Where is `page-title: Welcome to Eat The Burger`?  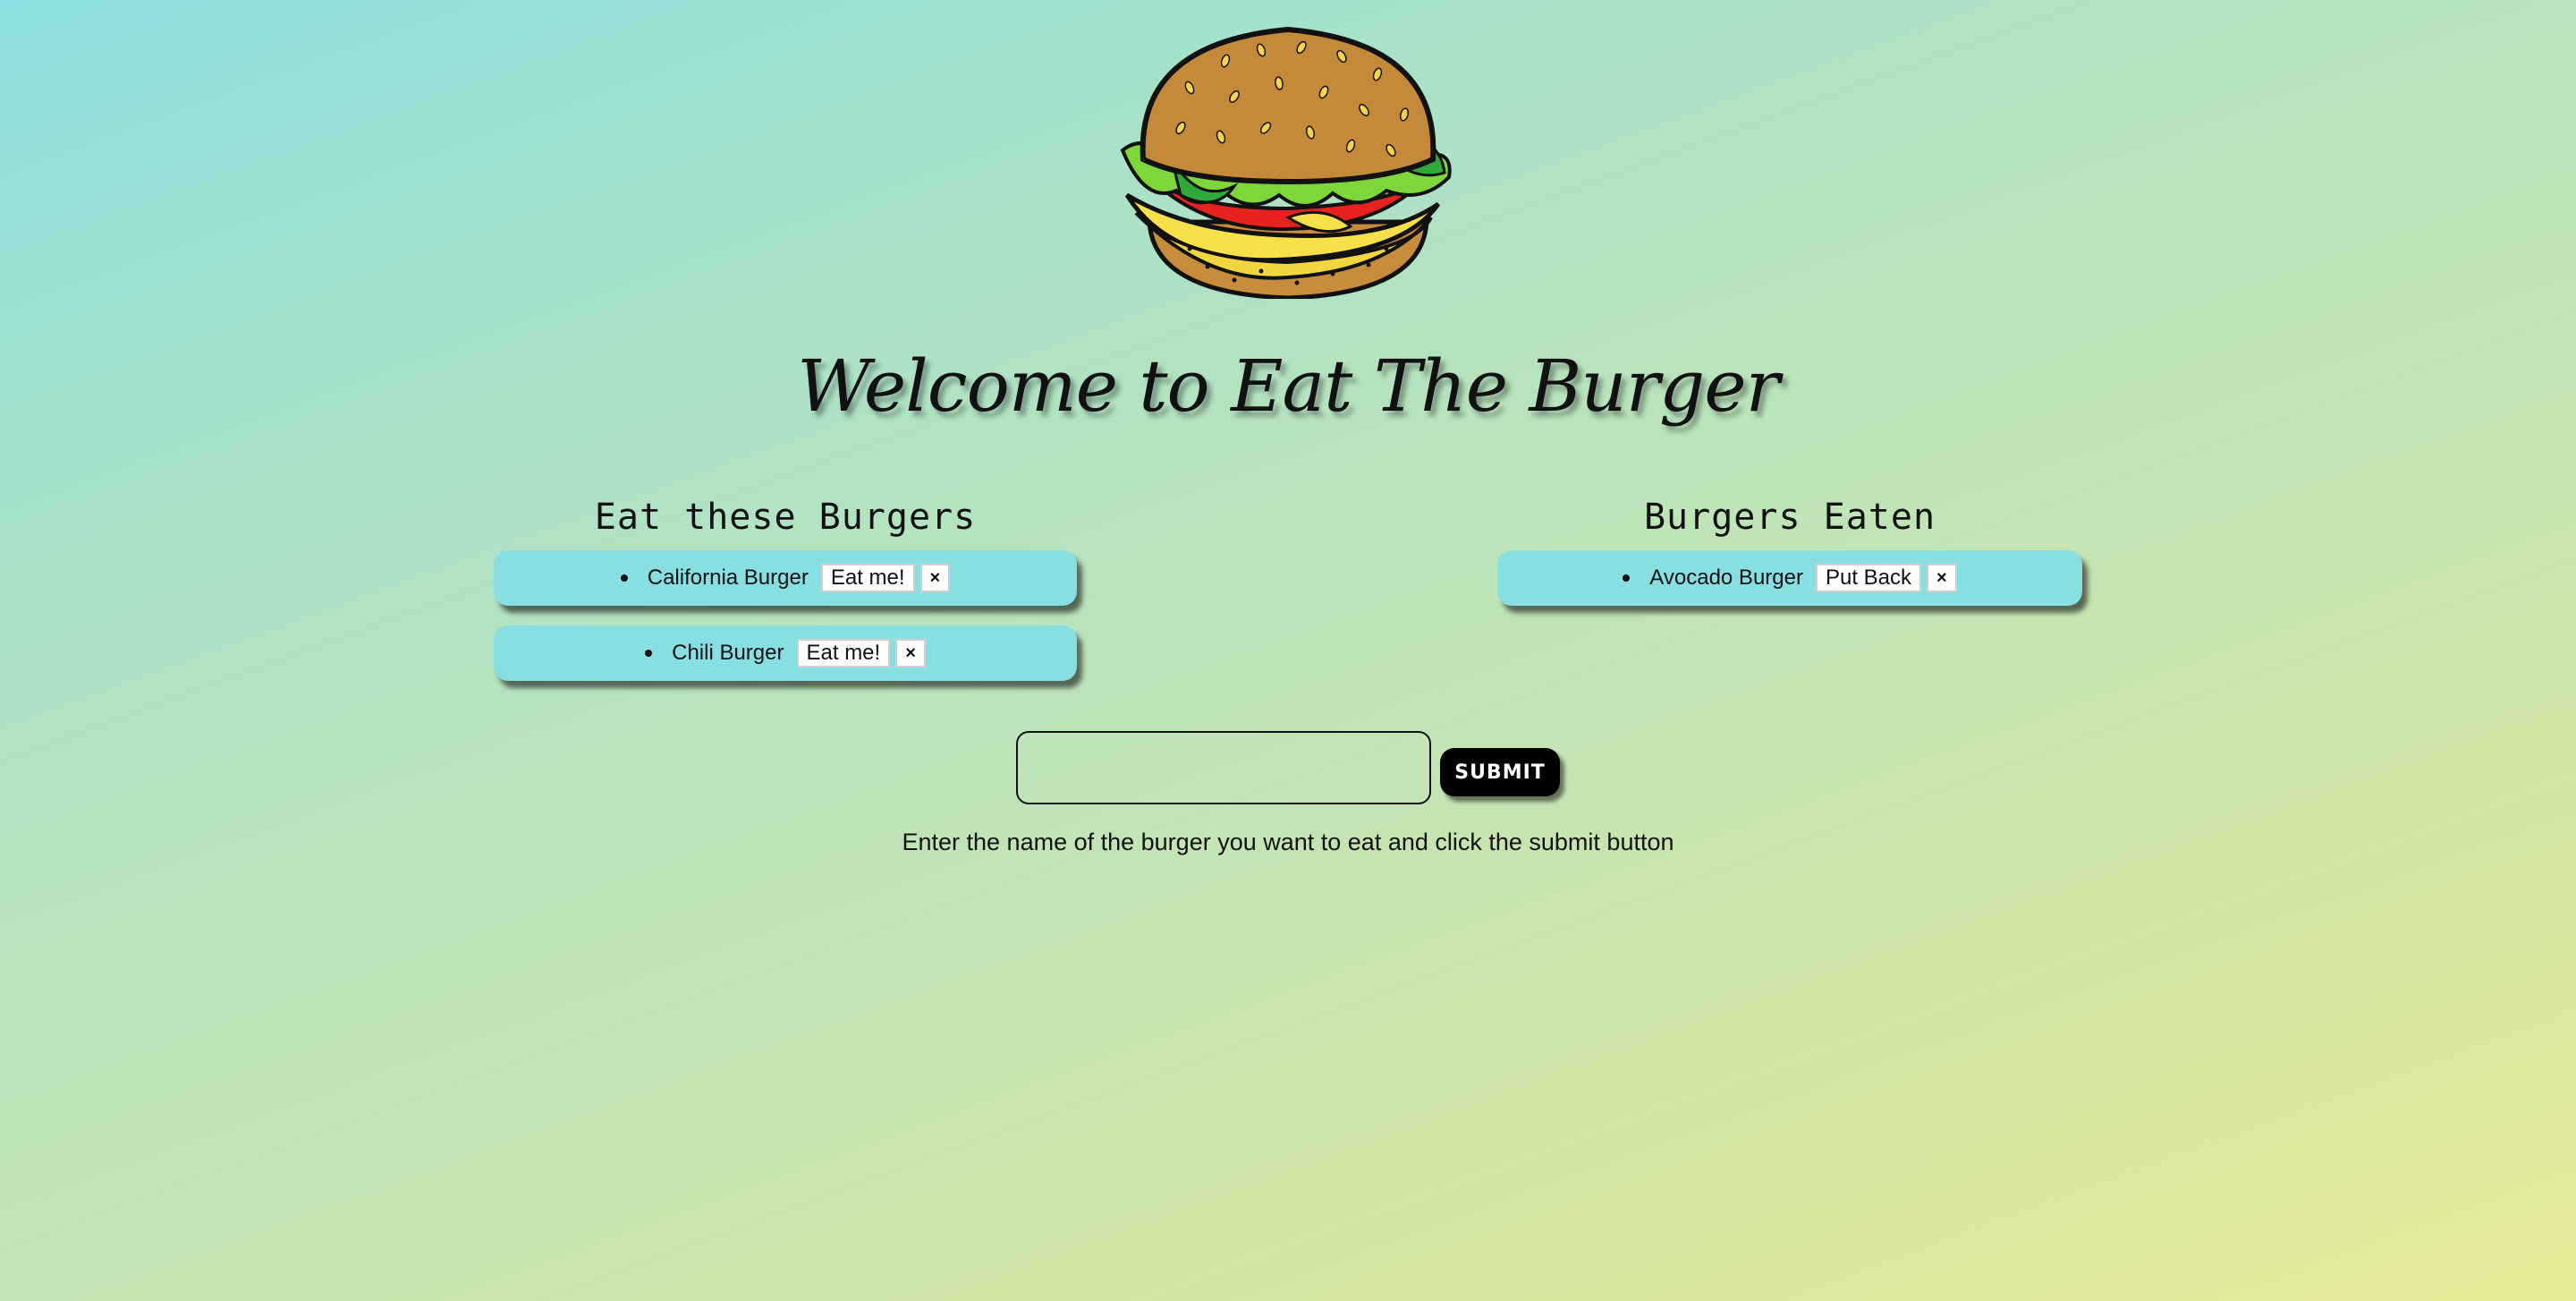 page-title: Welcome to Eat The Burger is located at coordinates (1288, 386).